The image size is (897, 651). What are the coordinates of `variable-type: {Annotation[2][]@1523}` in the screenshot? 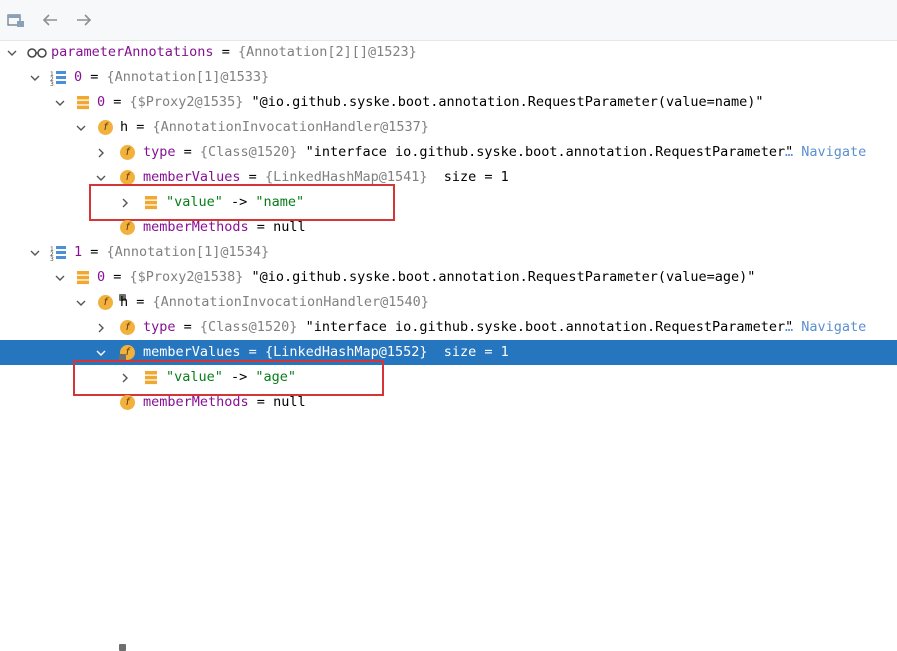 It's located at (327, 52).